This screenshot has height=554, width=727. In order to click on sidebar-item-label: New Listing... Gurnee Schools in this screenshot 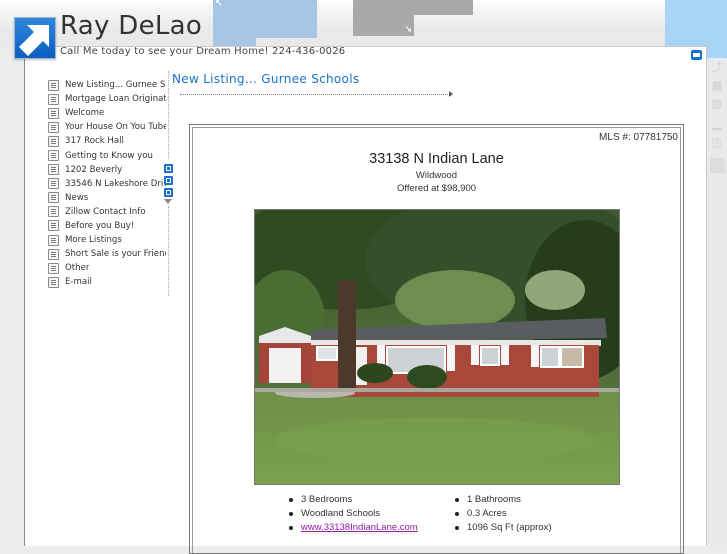, I will do `click(115, 85)`.